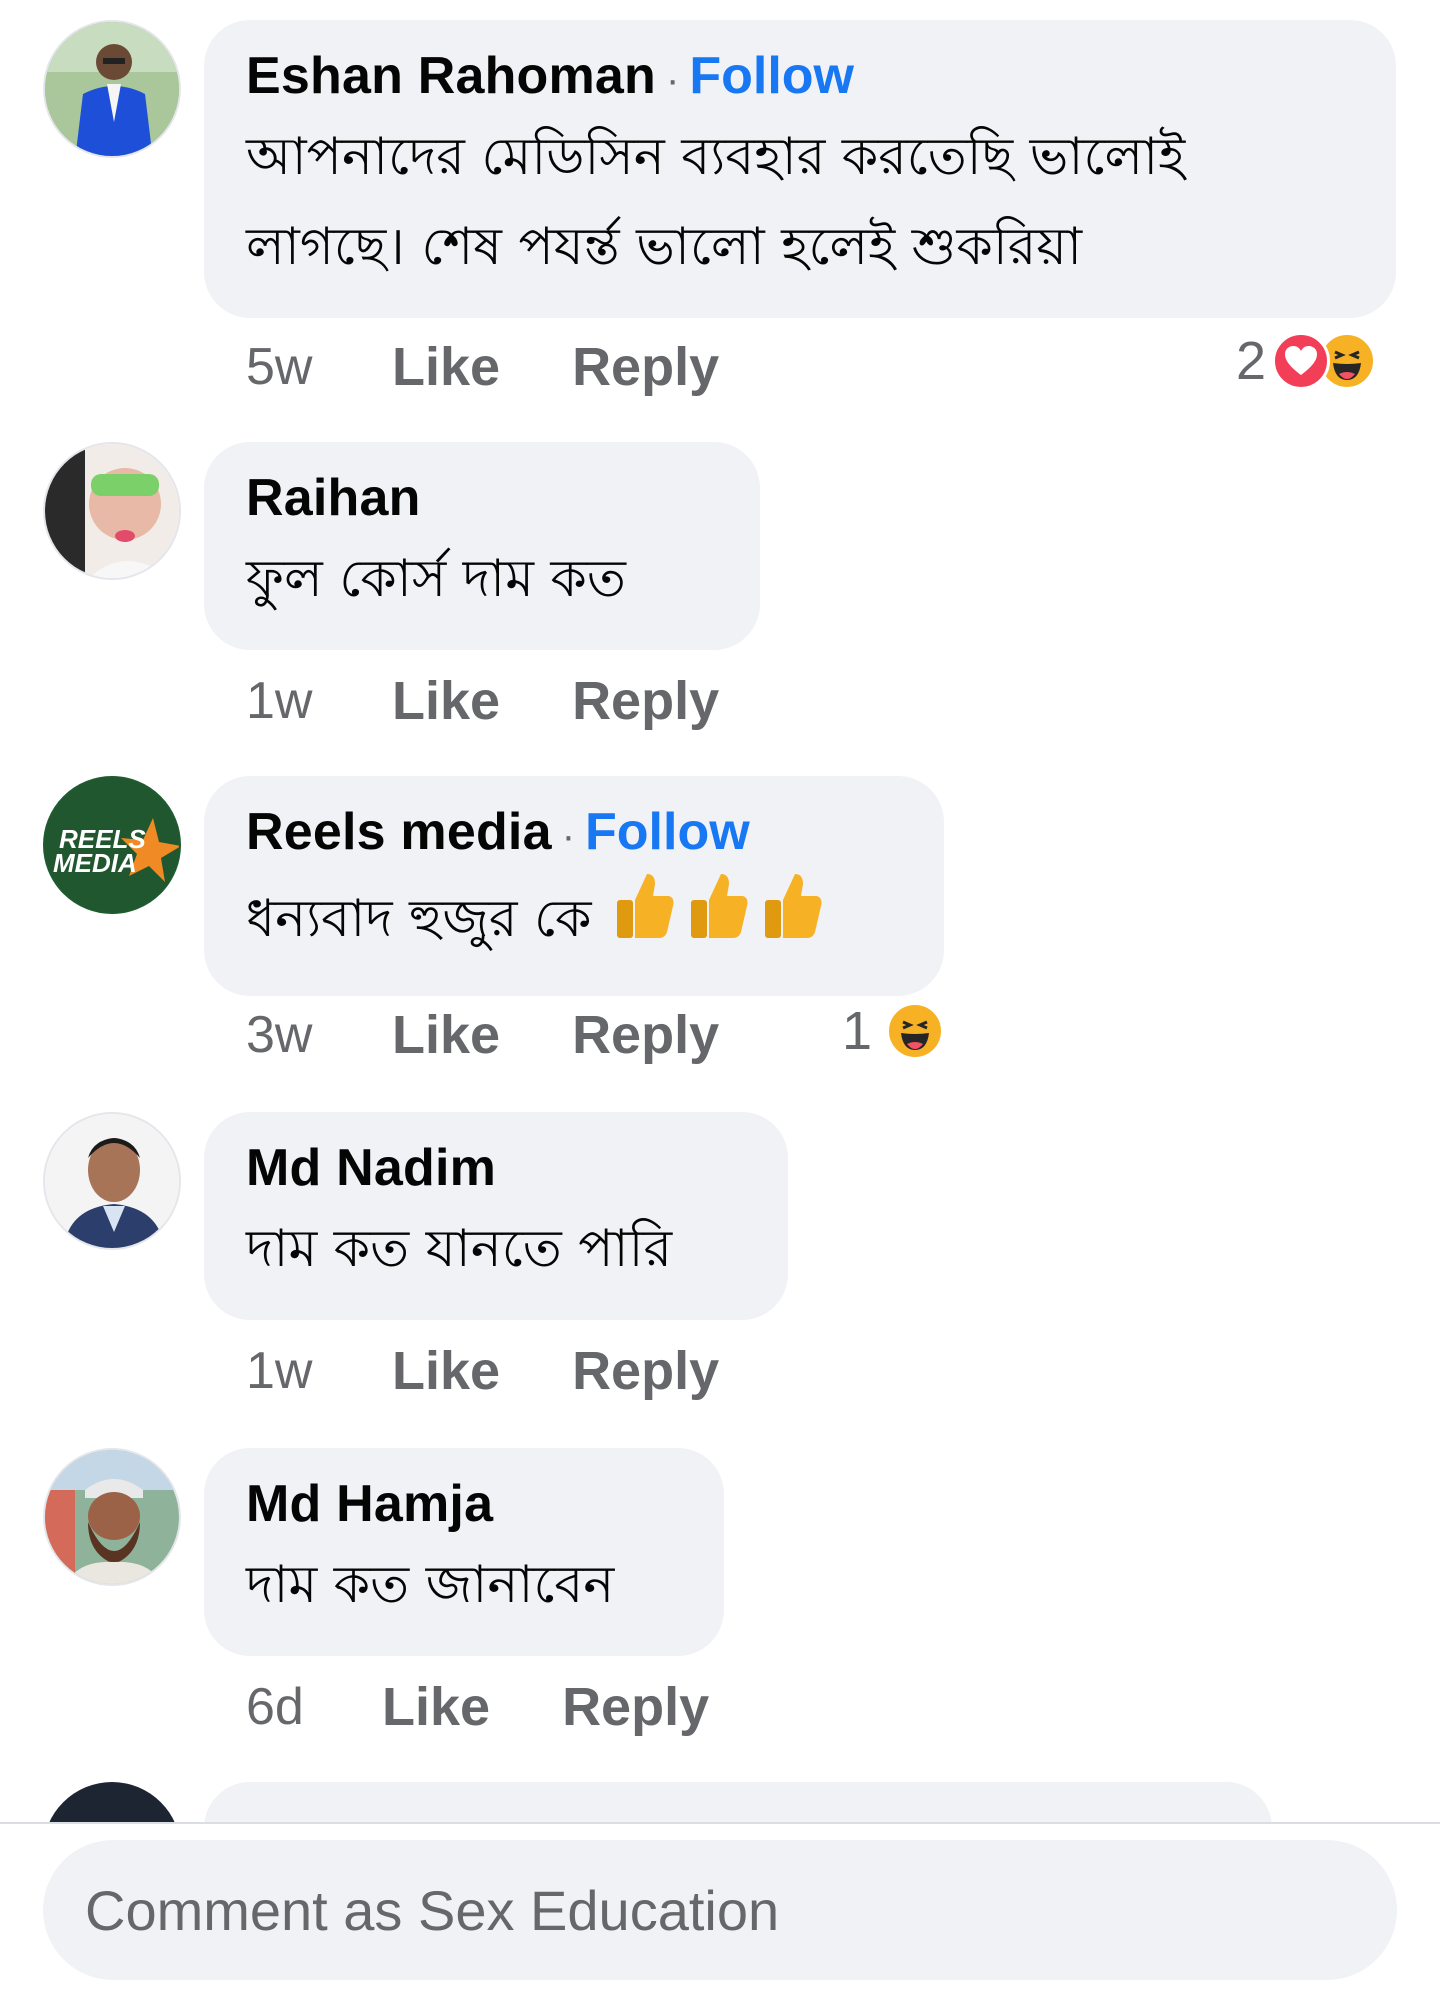 Image resolution: width=1440 pixels, height=2002 pixels. I want to click on avatar: REELS MEDIA, so click(112, 845).